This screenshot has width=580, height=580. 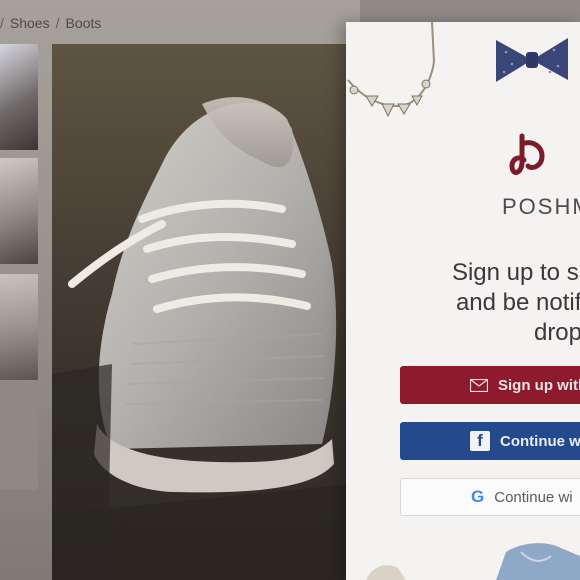 I want to click on clothing-decoration, so click(x=473, y=561).